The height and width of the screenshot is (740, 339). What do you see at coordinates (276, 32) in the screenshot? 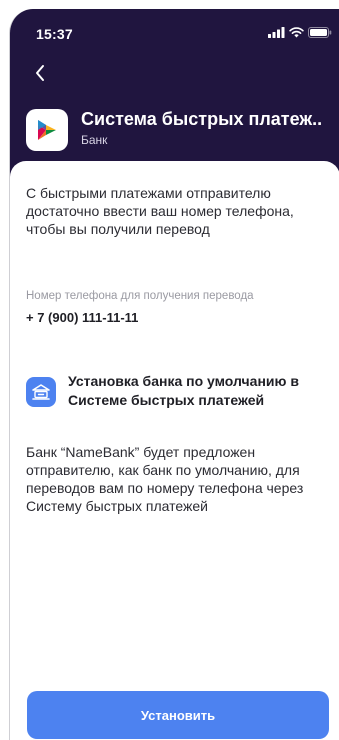
I see `signal-icon` at bounding box center [276, 32].